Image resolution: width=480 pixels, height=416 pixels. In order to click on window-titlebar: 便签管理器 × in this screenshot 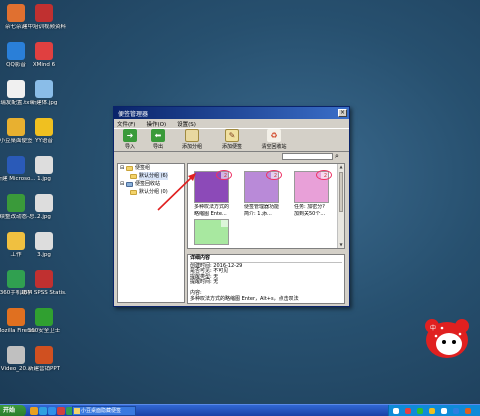, I will do `click(231, 113)`.